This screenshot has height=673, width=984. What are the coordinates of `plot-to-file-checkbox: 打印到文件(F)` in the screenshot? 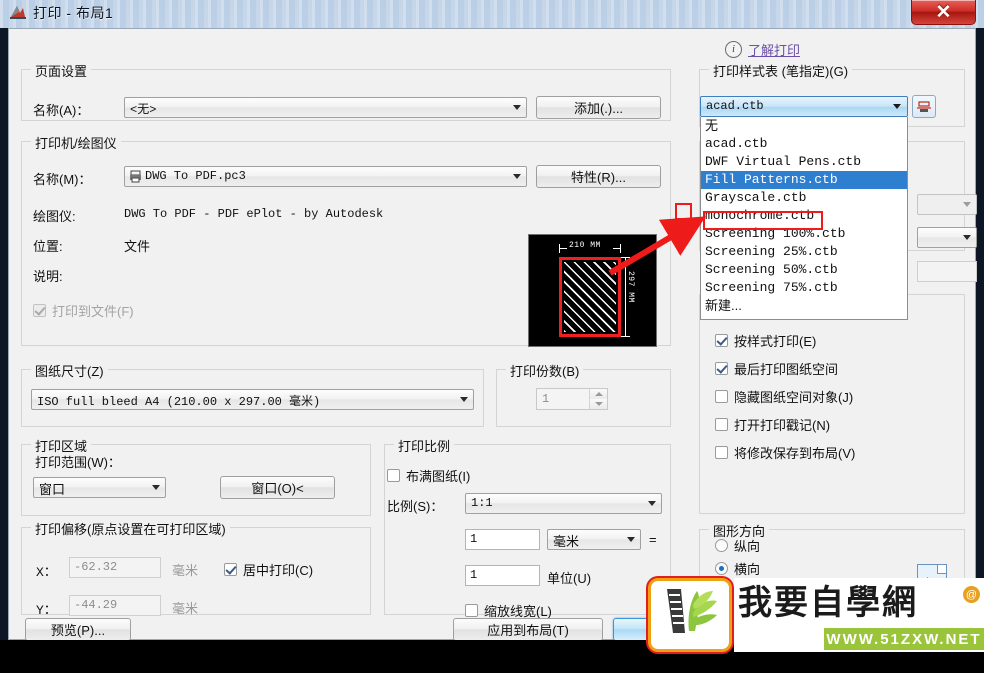 It's located at (83, 310).